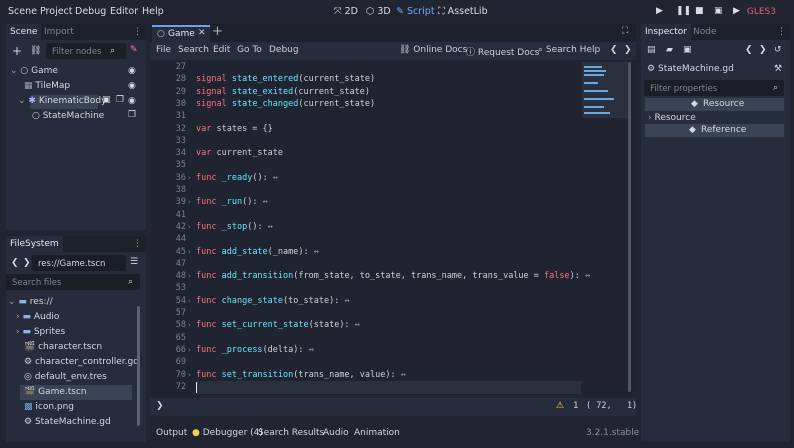  Describe the element at coordinates (683, 11) in the screenshot. I see `pause-icon: ❚❚` at that location.